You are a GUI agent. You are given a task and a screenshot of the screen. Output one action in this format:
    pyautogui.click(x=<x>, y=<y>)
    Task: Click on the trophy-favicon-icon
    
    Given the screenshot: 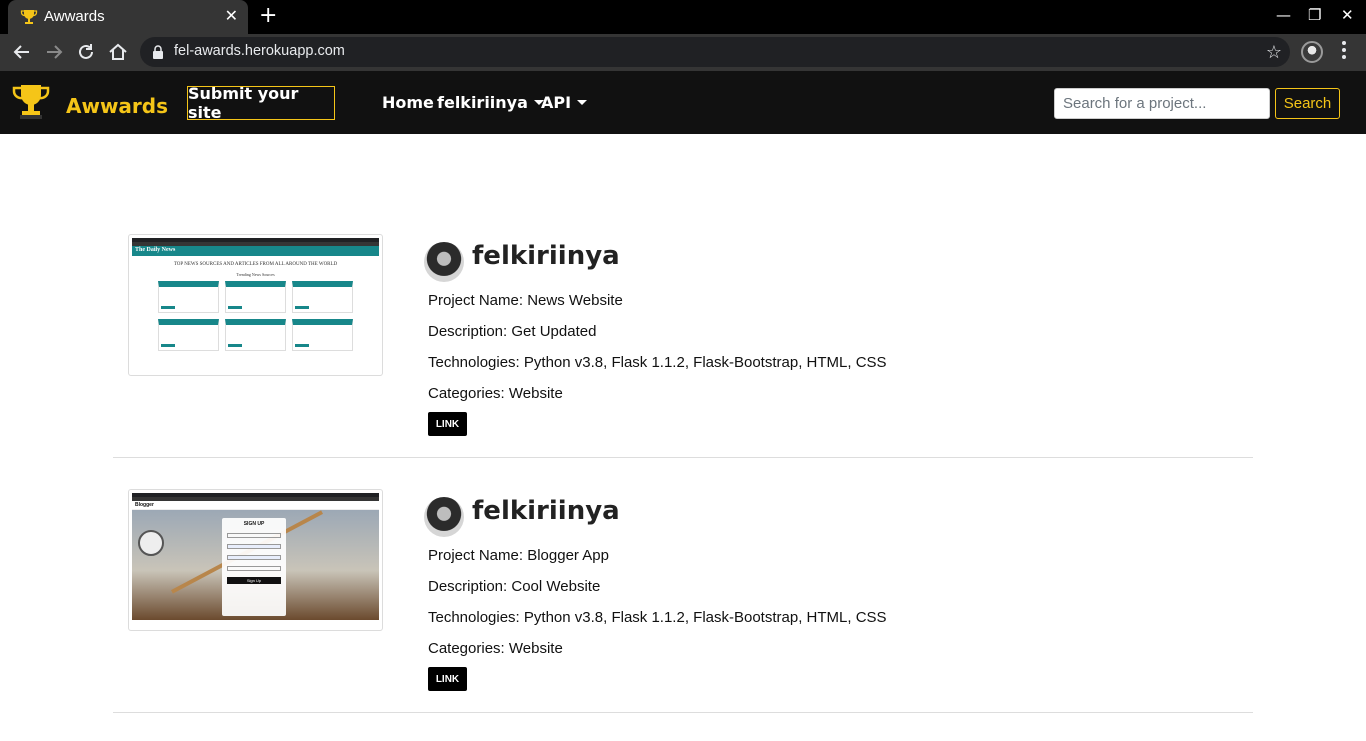 What is the action you would take?
    pyautogui.click(x=29, y=17)
    